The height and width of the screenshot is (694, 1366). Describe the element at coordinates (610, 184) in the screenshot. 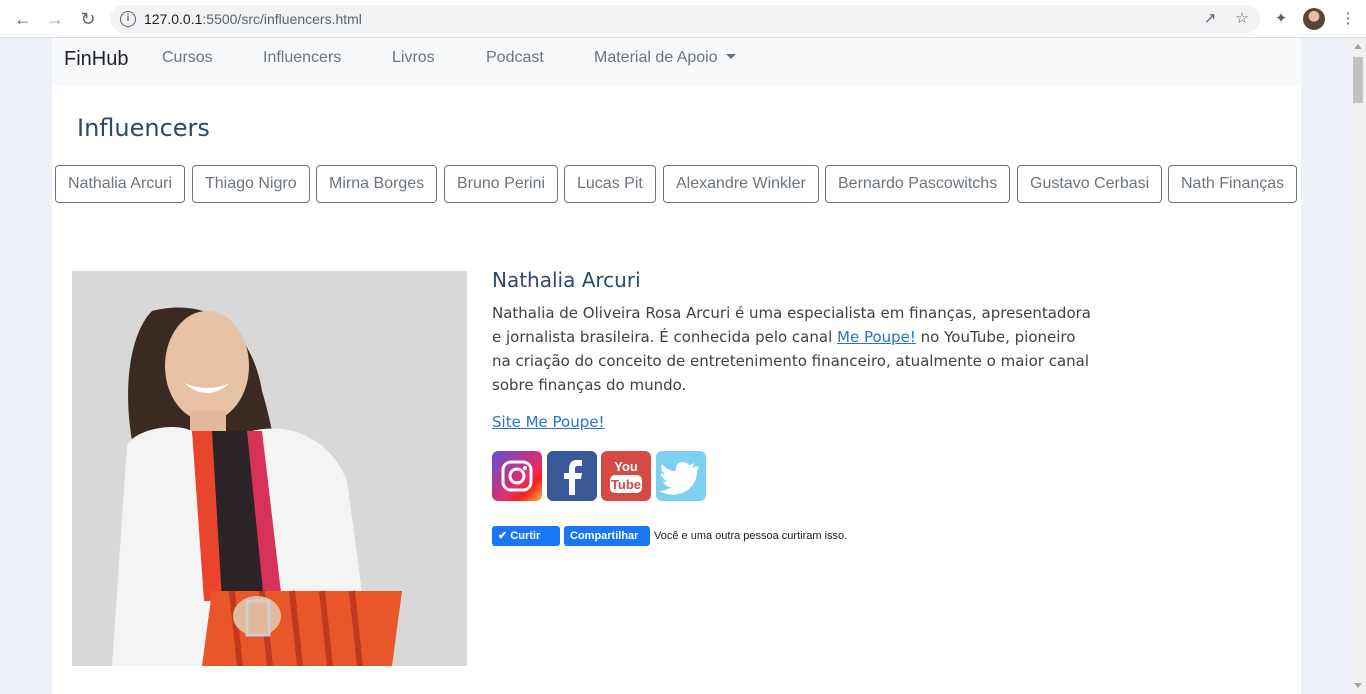

I see `filter-lucas-pit: Lucas Pit` at that location.